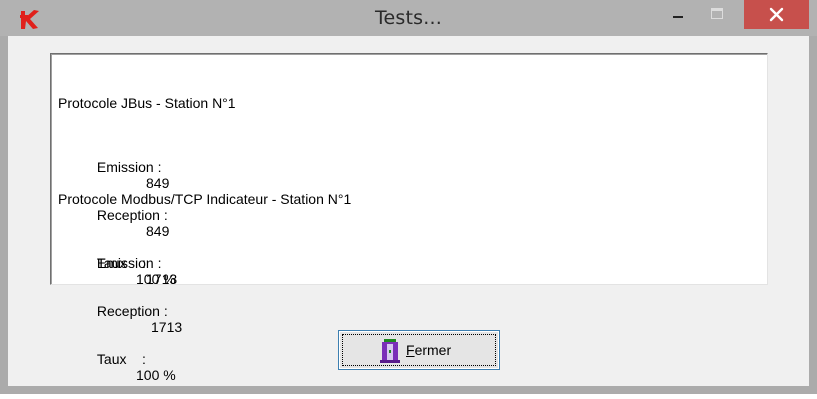 This screenshot has width=817, height=399. Describe the element at coordinates (204, 311) in the screenshot. I see `reception-line: Reception : 1713` at that location.